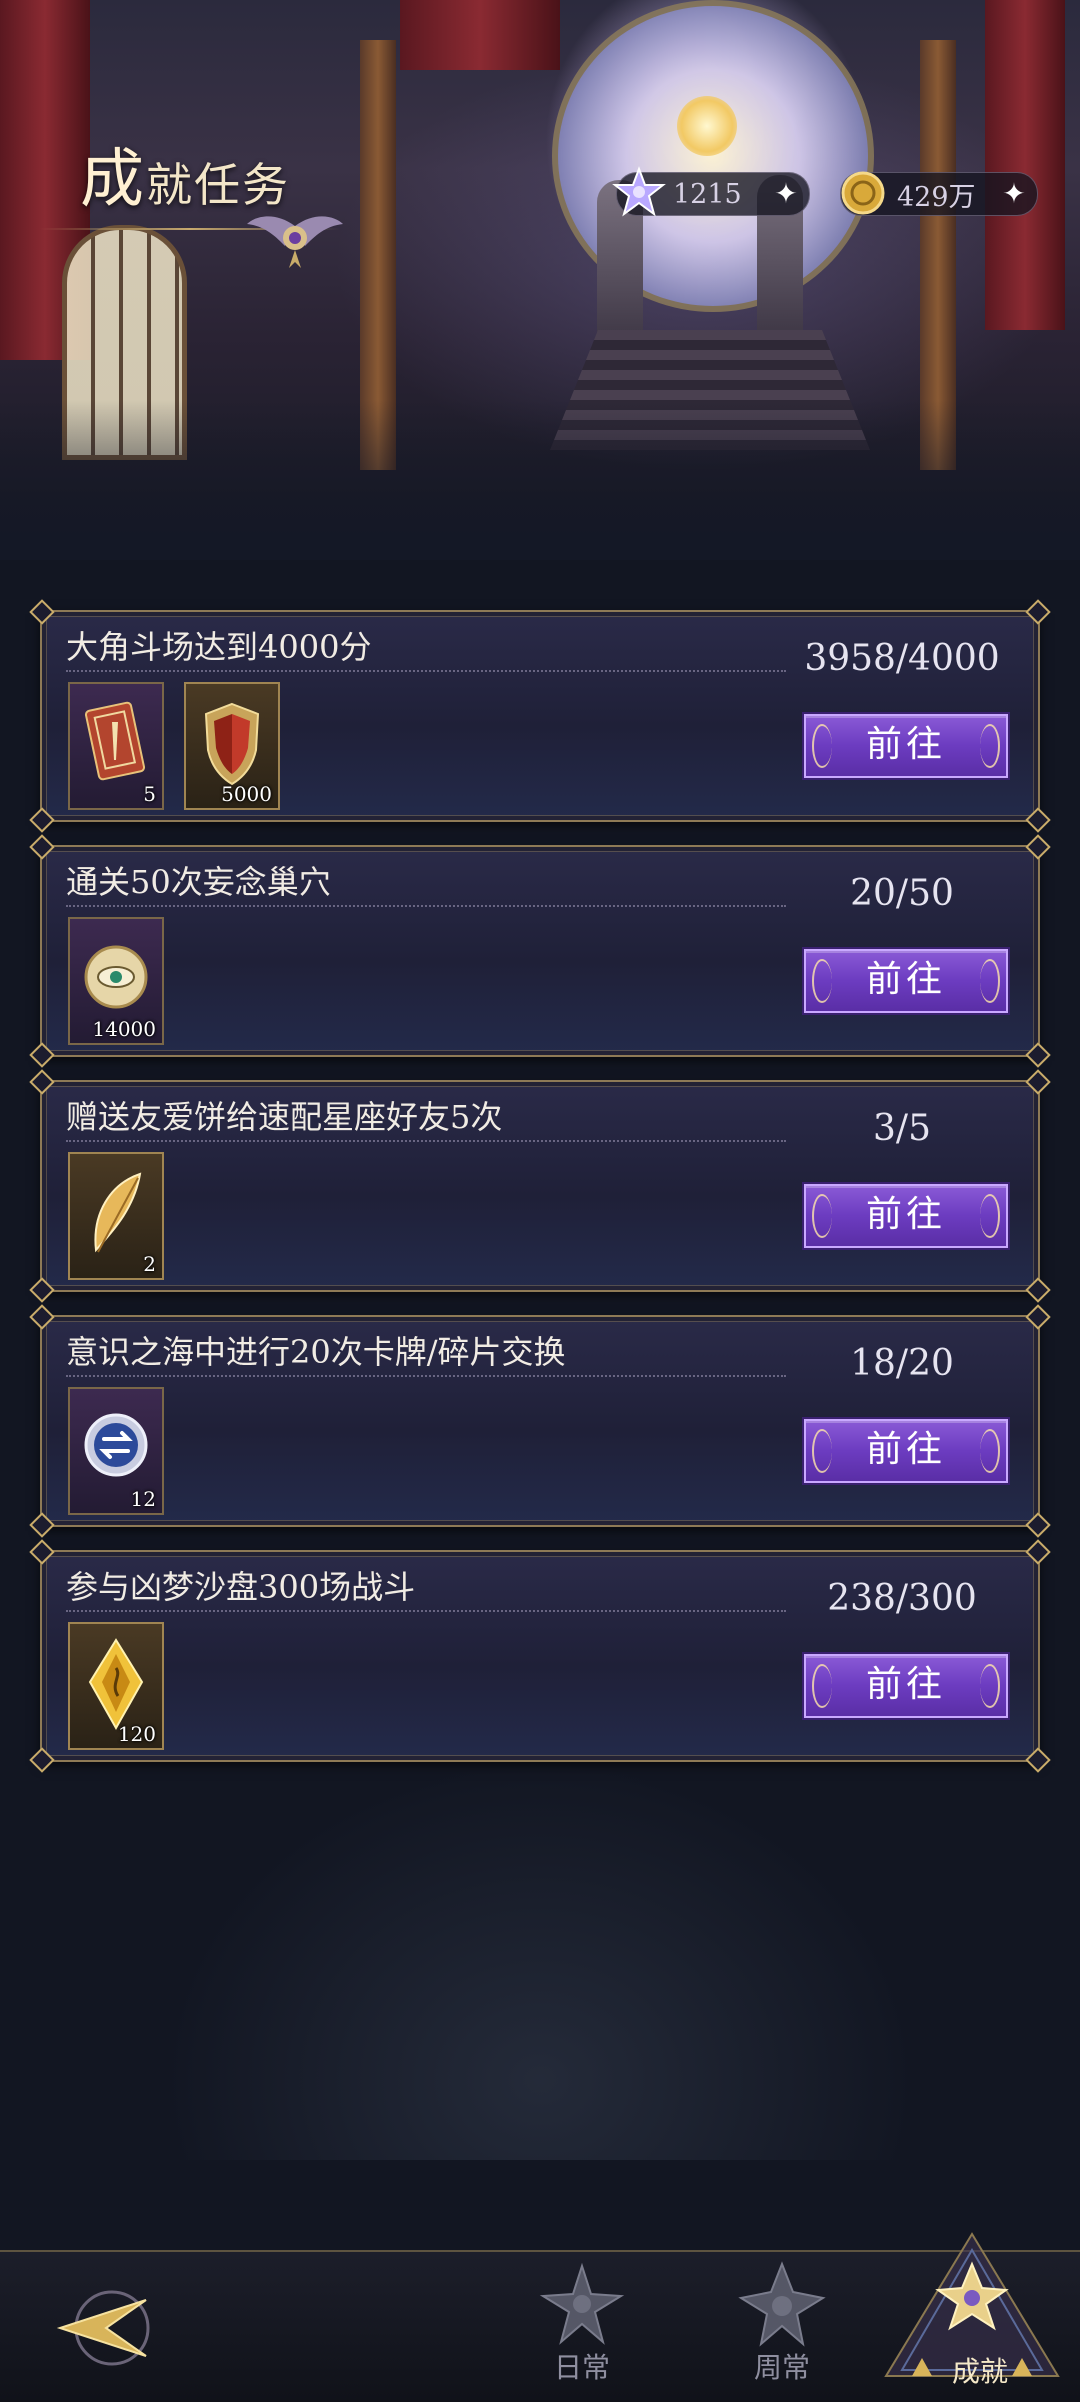  What do you see at coordinates (218, 185) in the screenshot?
I see `page-title-rest: 就任务` at bounding box center [218, 185].